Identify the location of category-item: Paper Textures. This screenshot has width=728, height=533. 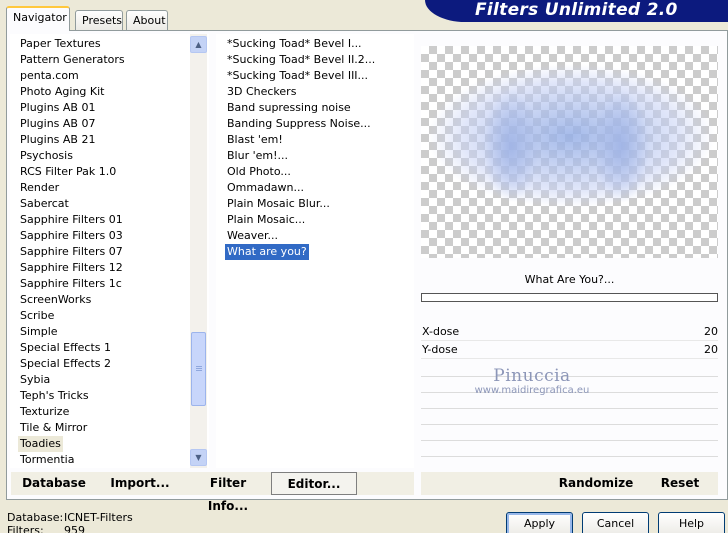
(60, 44).